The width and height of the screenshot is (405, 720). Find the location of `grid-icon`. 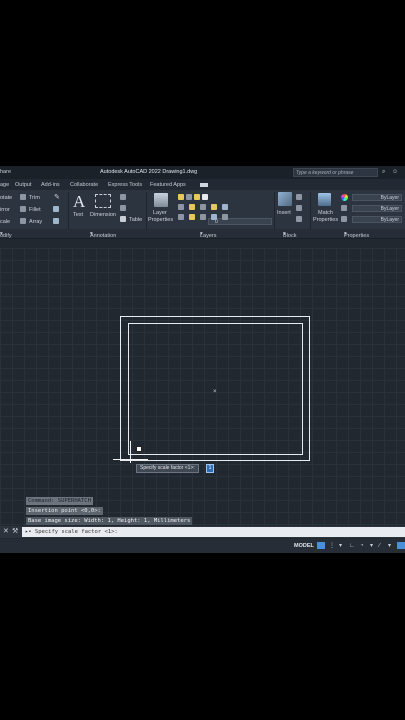

grid-icon is located at coordinates (321, 545).